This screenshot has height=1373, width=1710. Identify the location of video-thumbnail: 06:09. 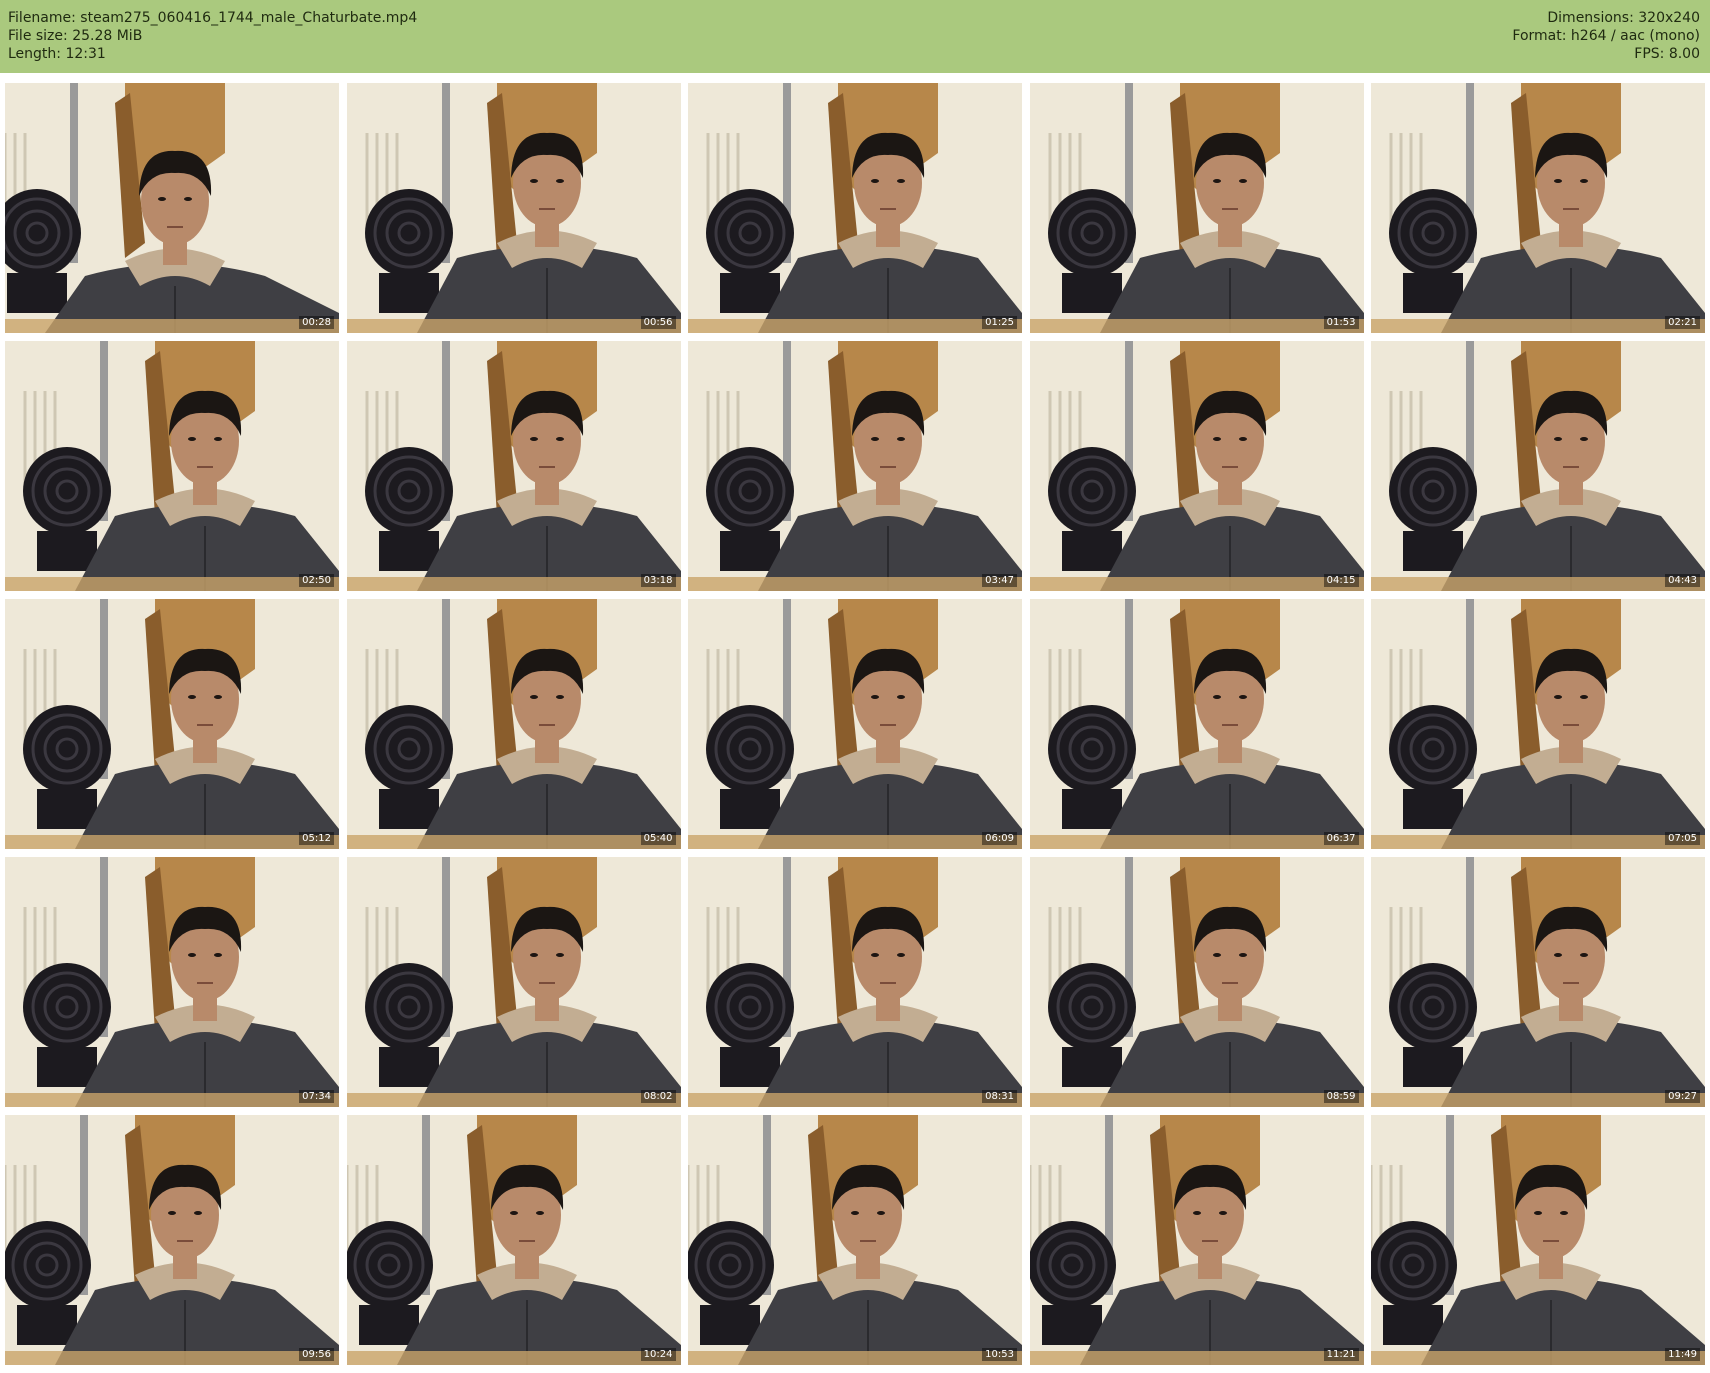
(855, 724).